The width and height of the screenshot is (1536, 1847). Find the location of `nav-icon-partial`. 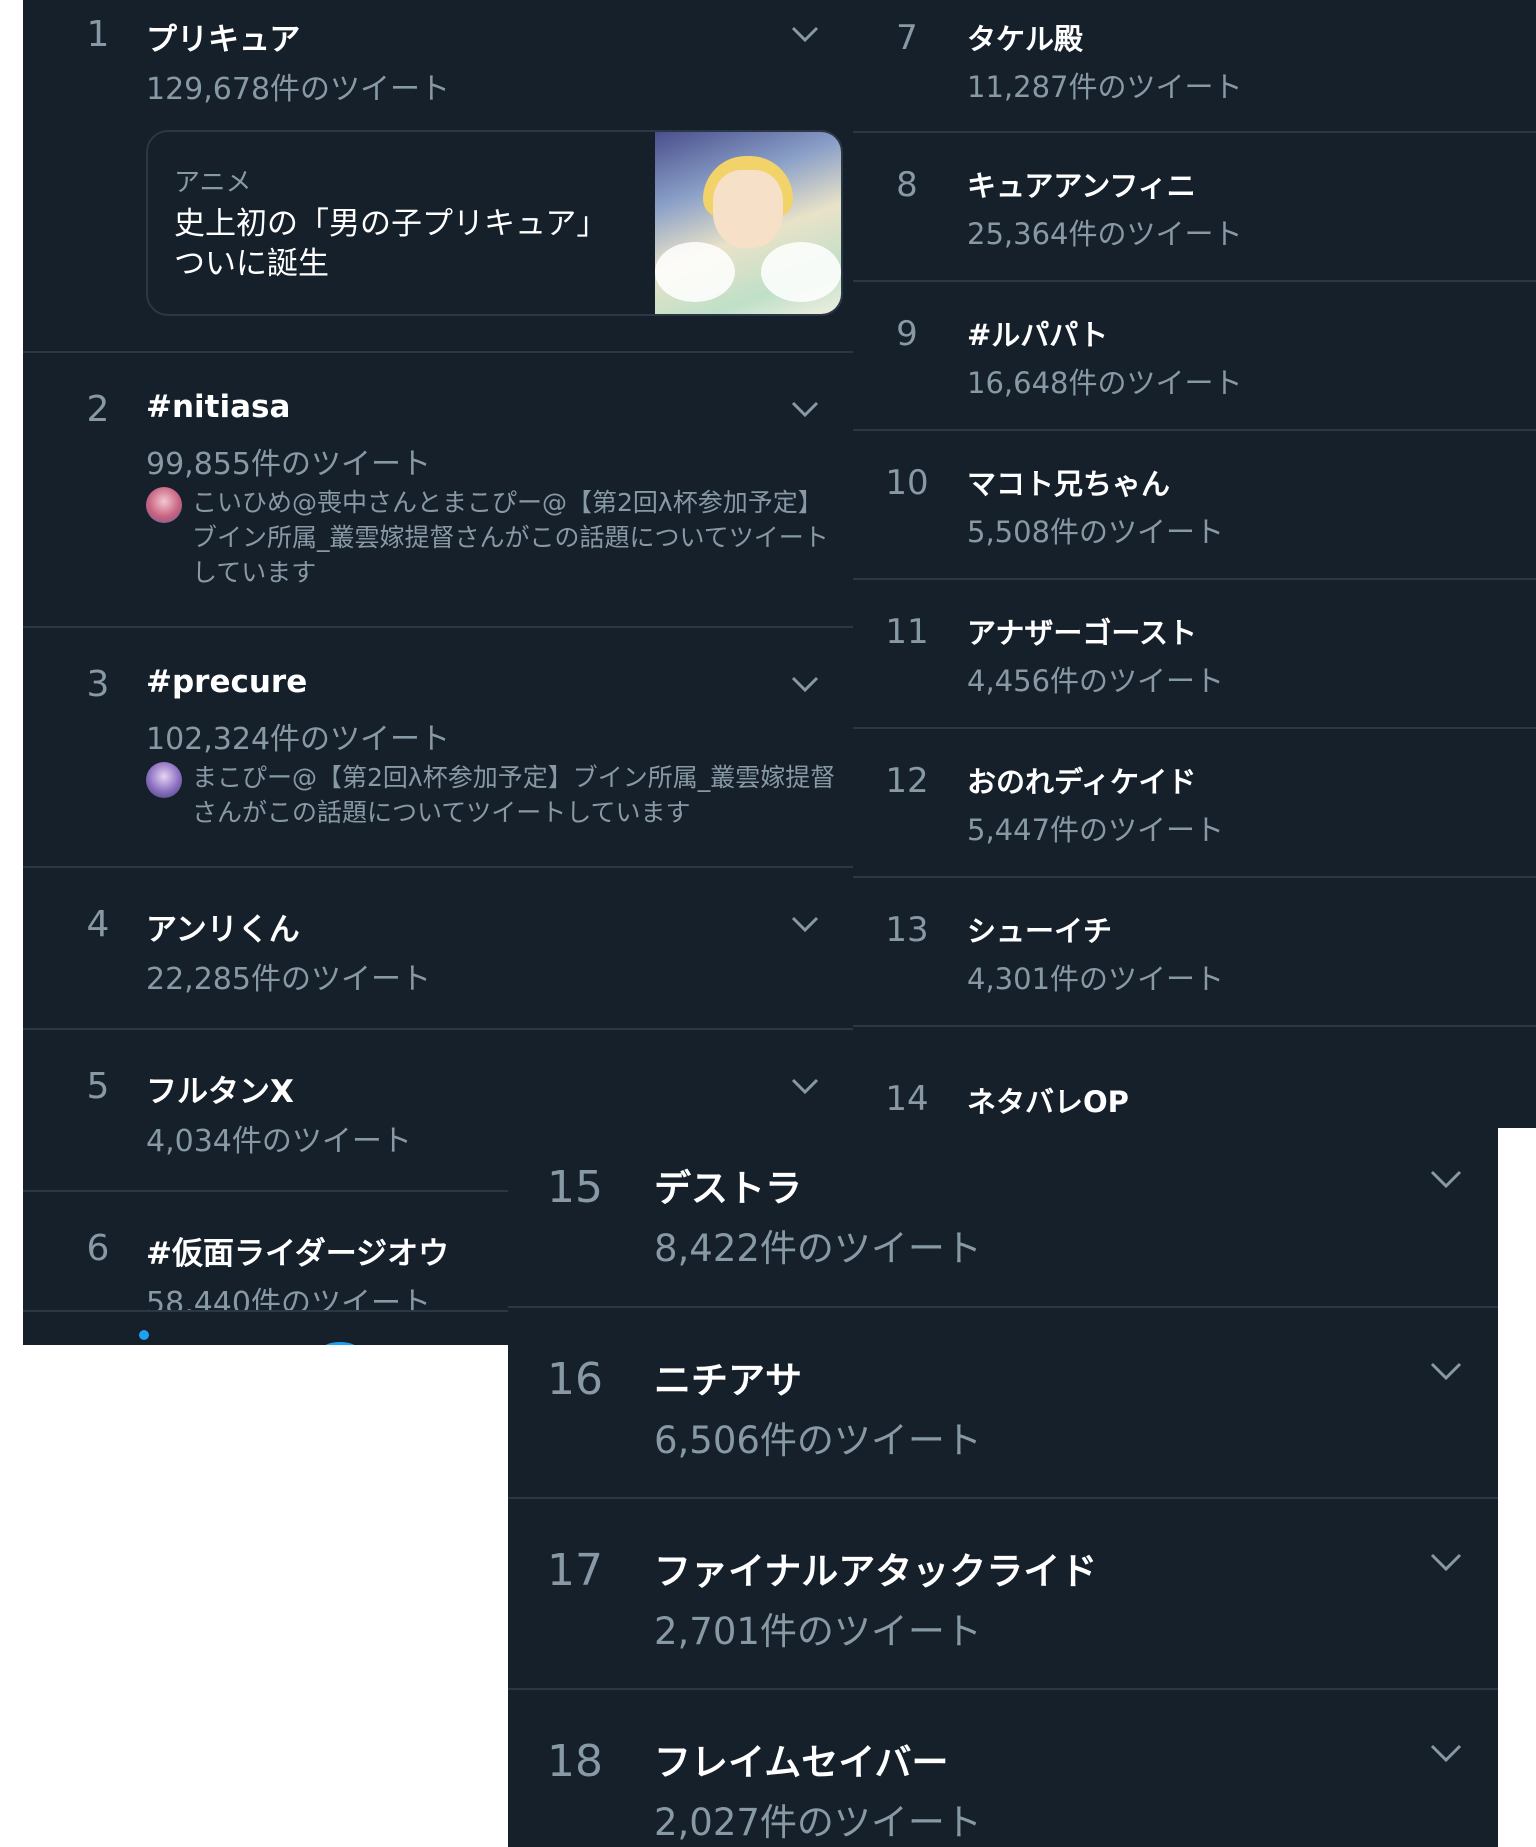

nav-icon-partial is located at coordinates (340, 1343).